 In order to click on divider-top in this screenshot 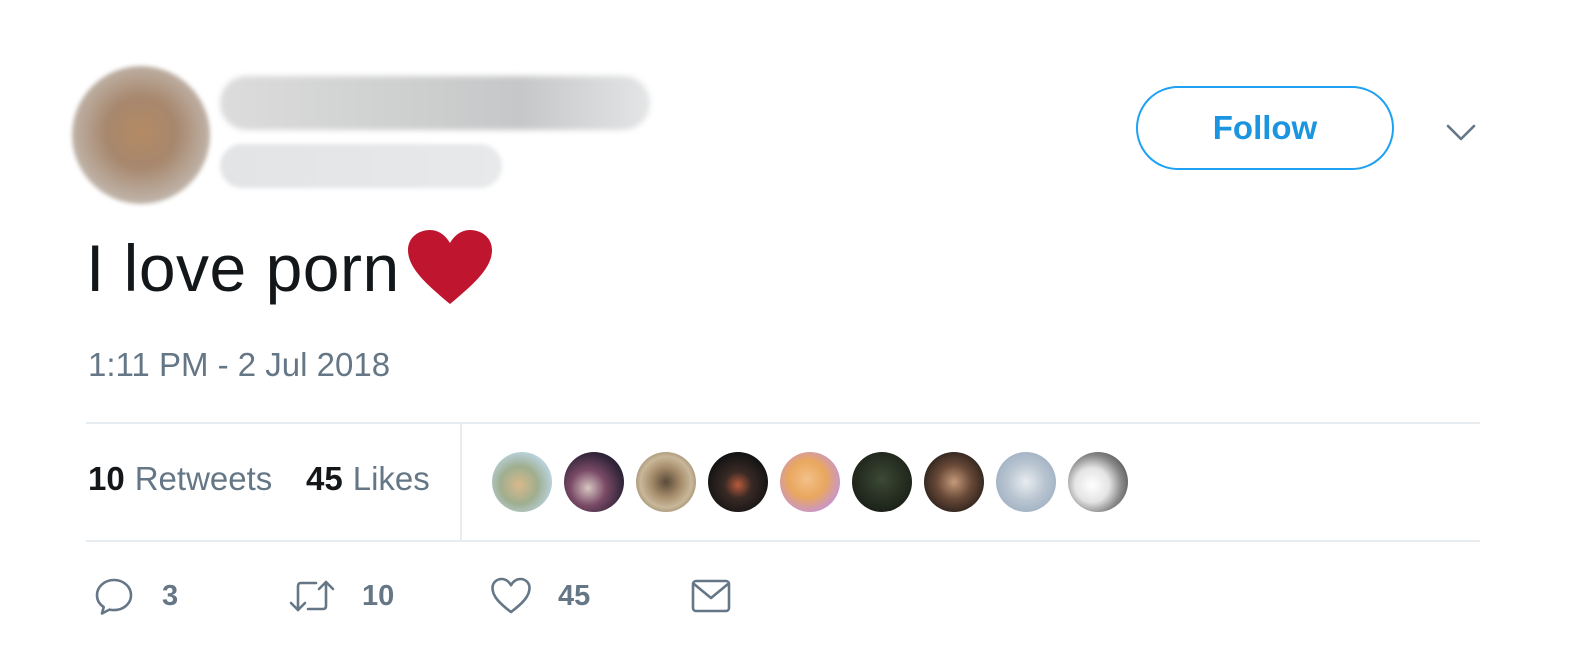, I will do `click(783, 423)`.